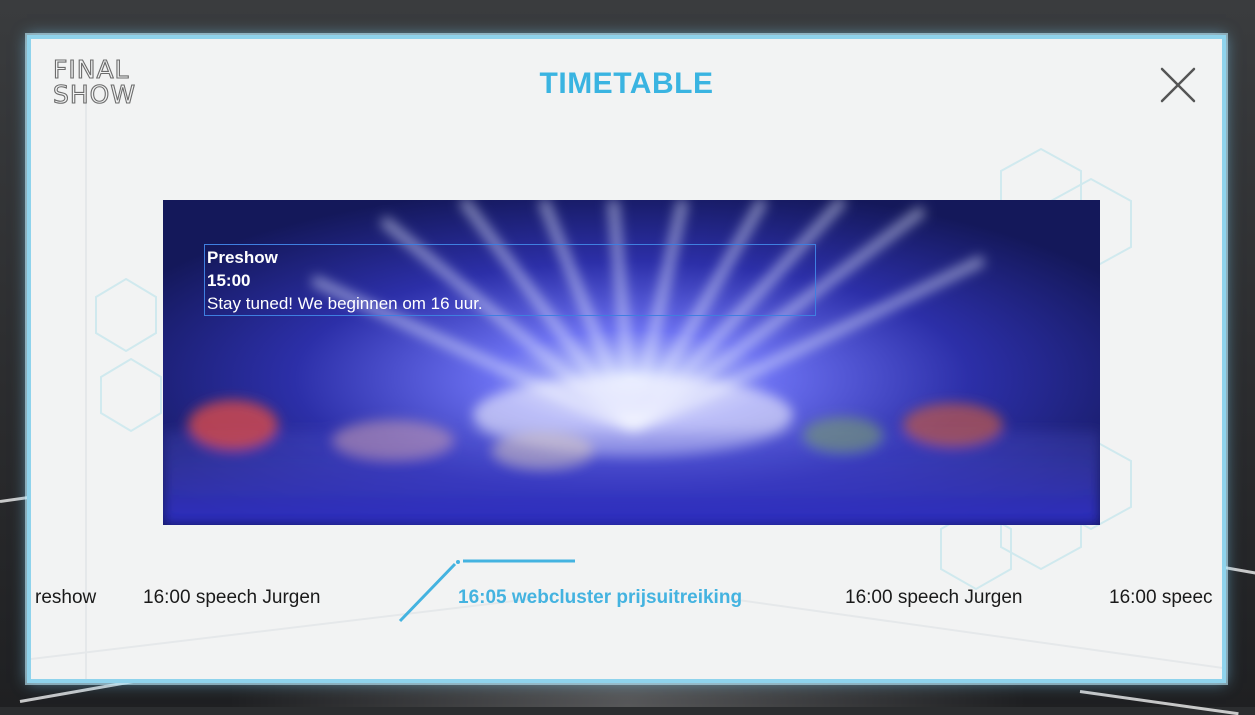 The height and width of the screenshot is (715, 1255). What do you see at coordinates (242, 257) in the screenshot?
I see `event-name: Preshow` at bounding box center [242, 257].